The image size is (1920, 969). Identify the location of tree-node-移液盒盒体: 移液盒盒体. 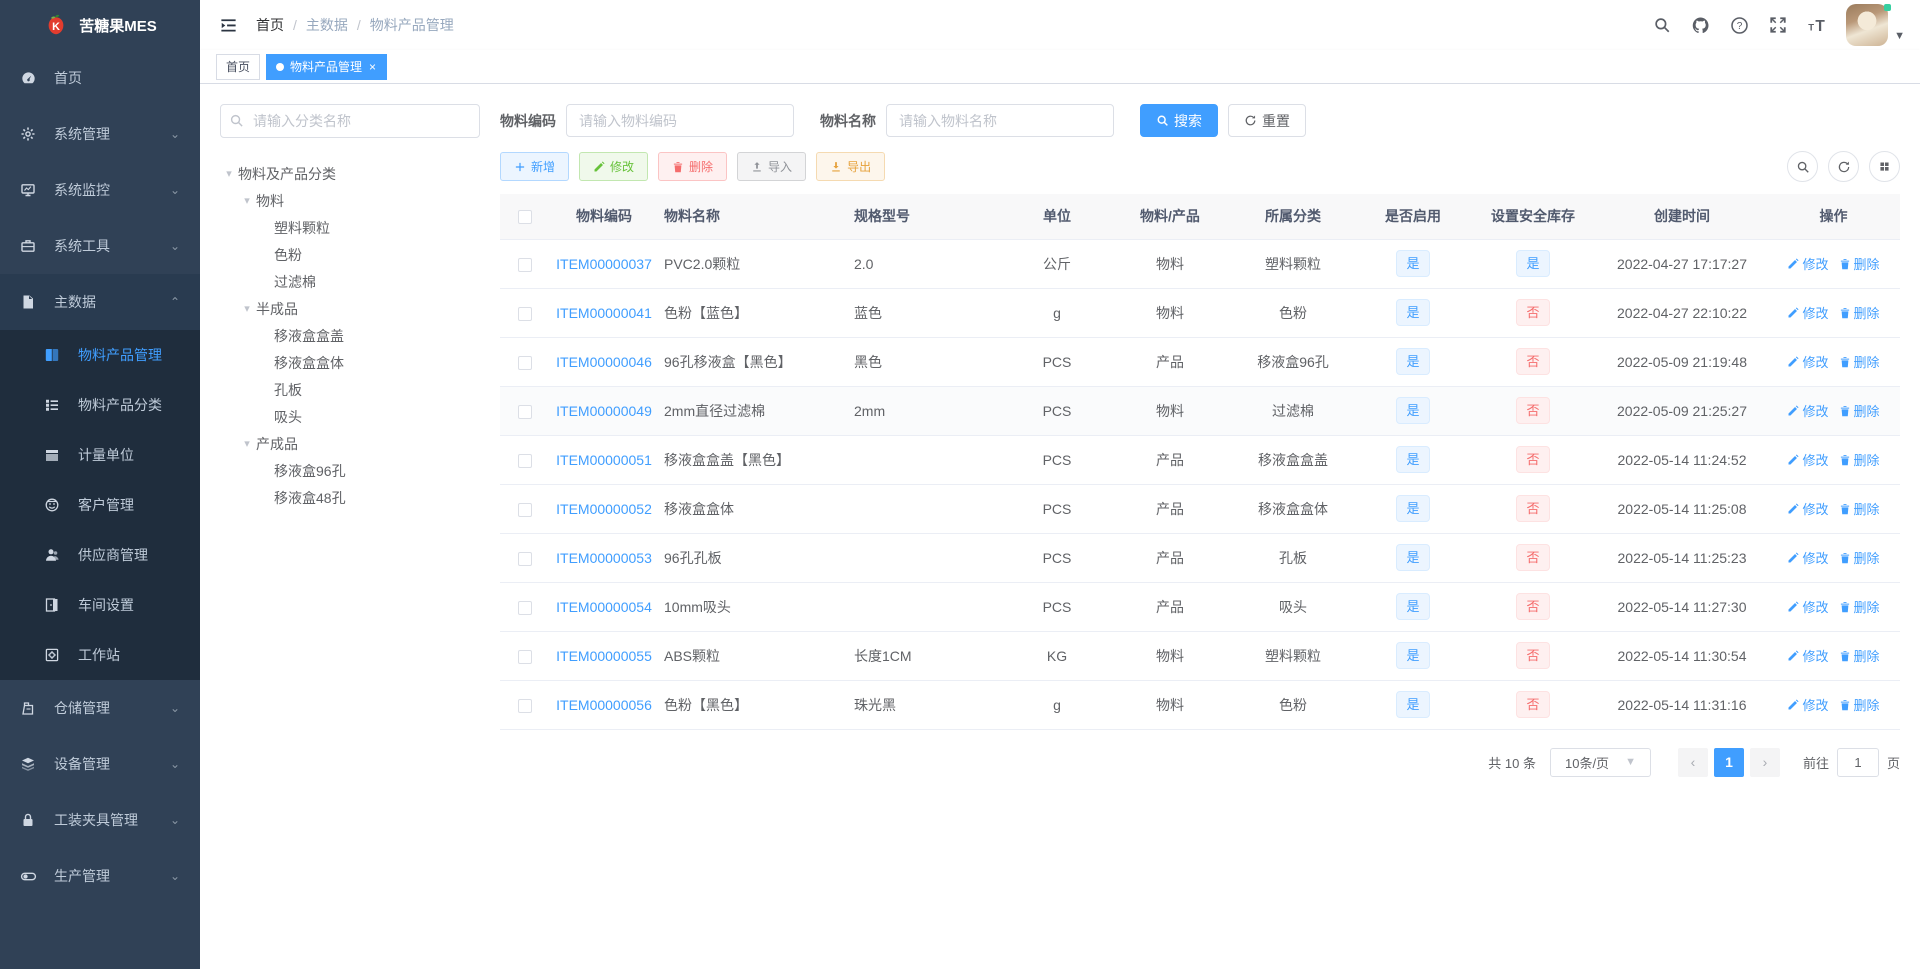
(350, 362).